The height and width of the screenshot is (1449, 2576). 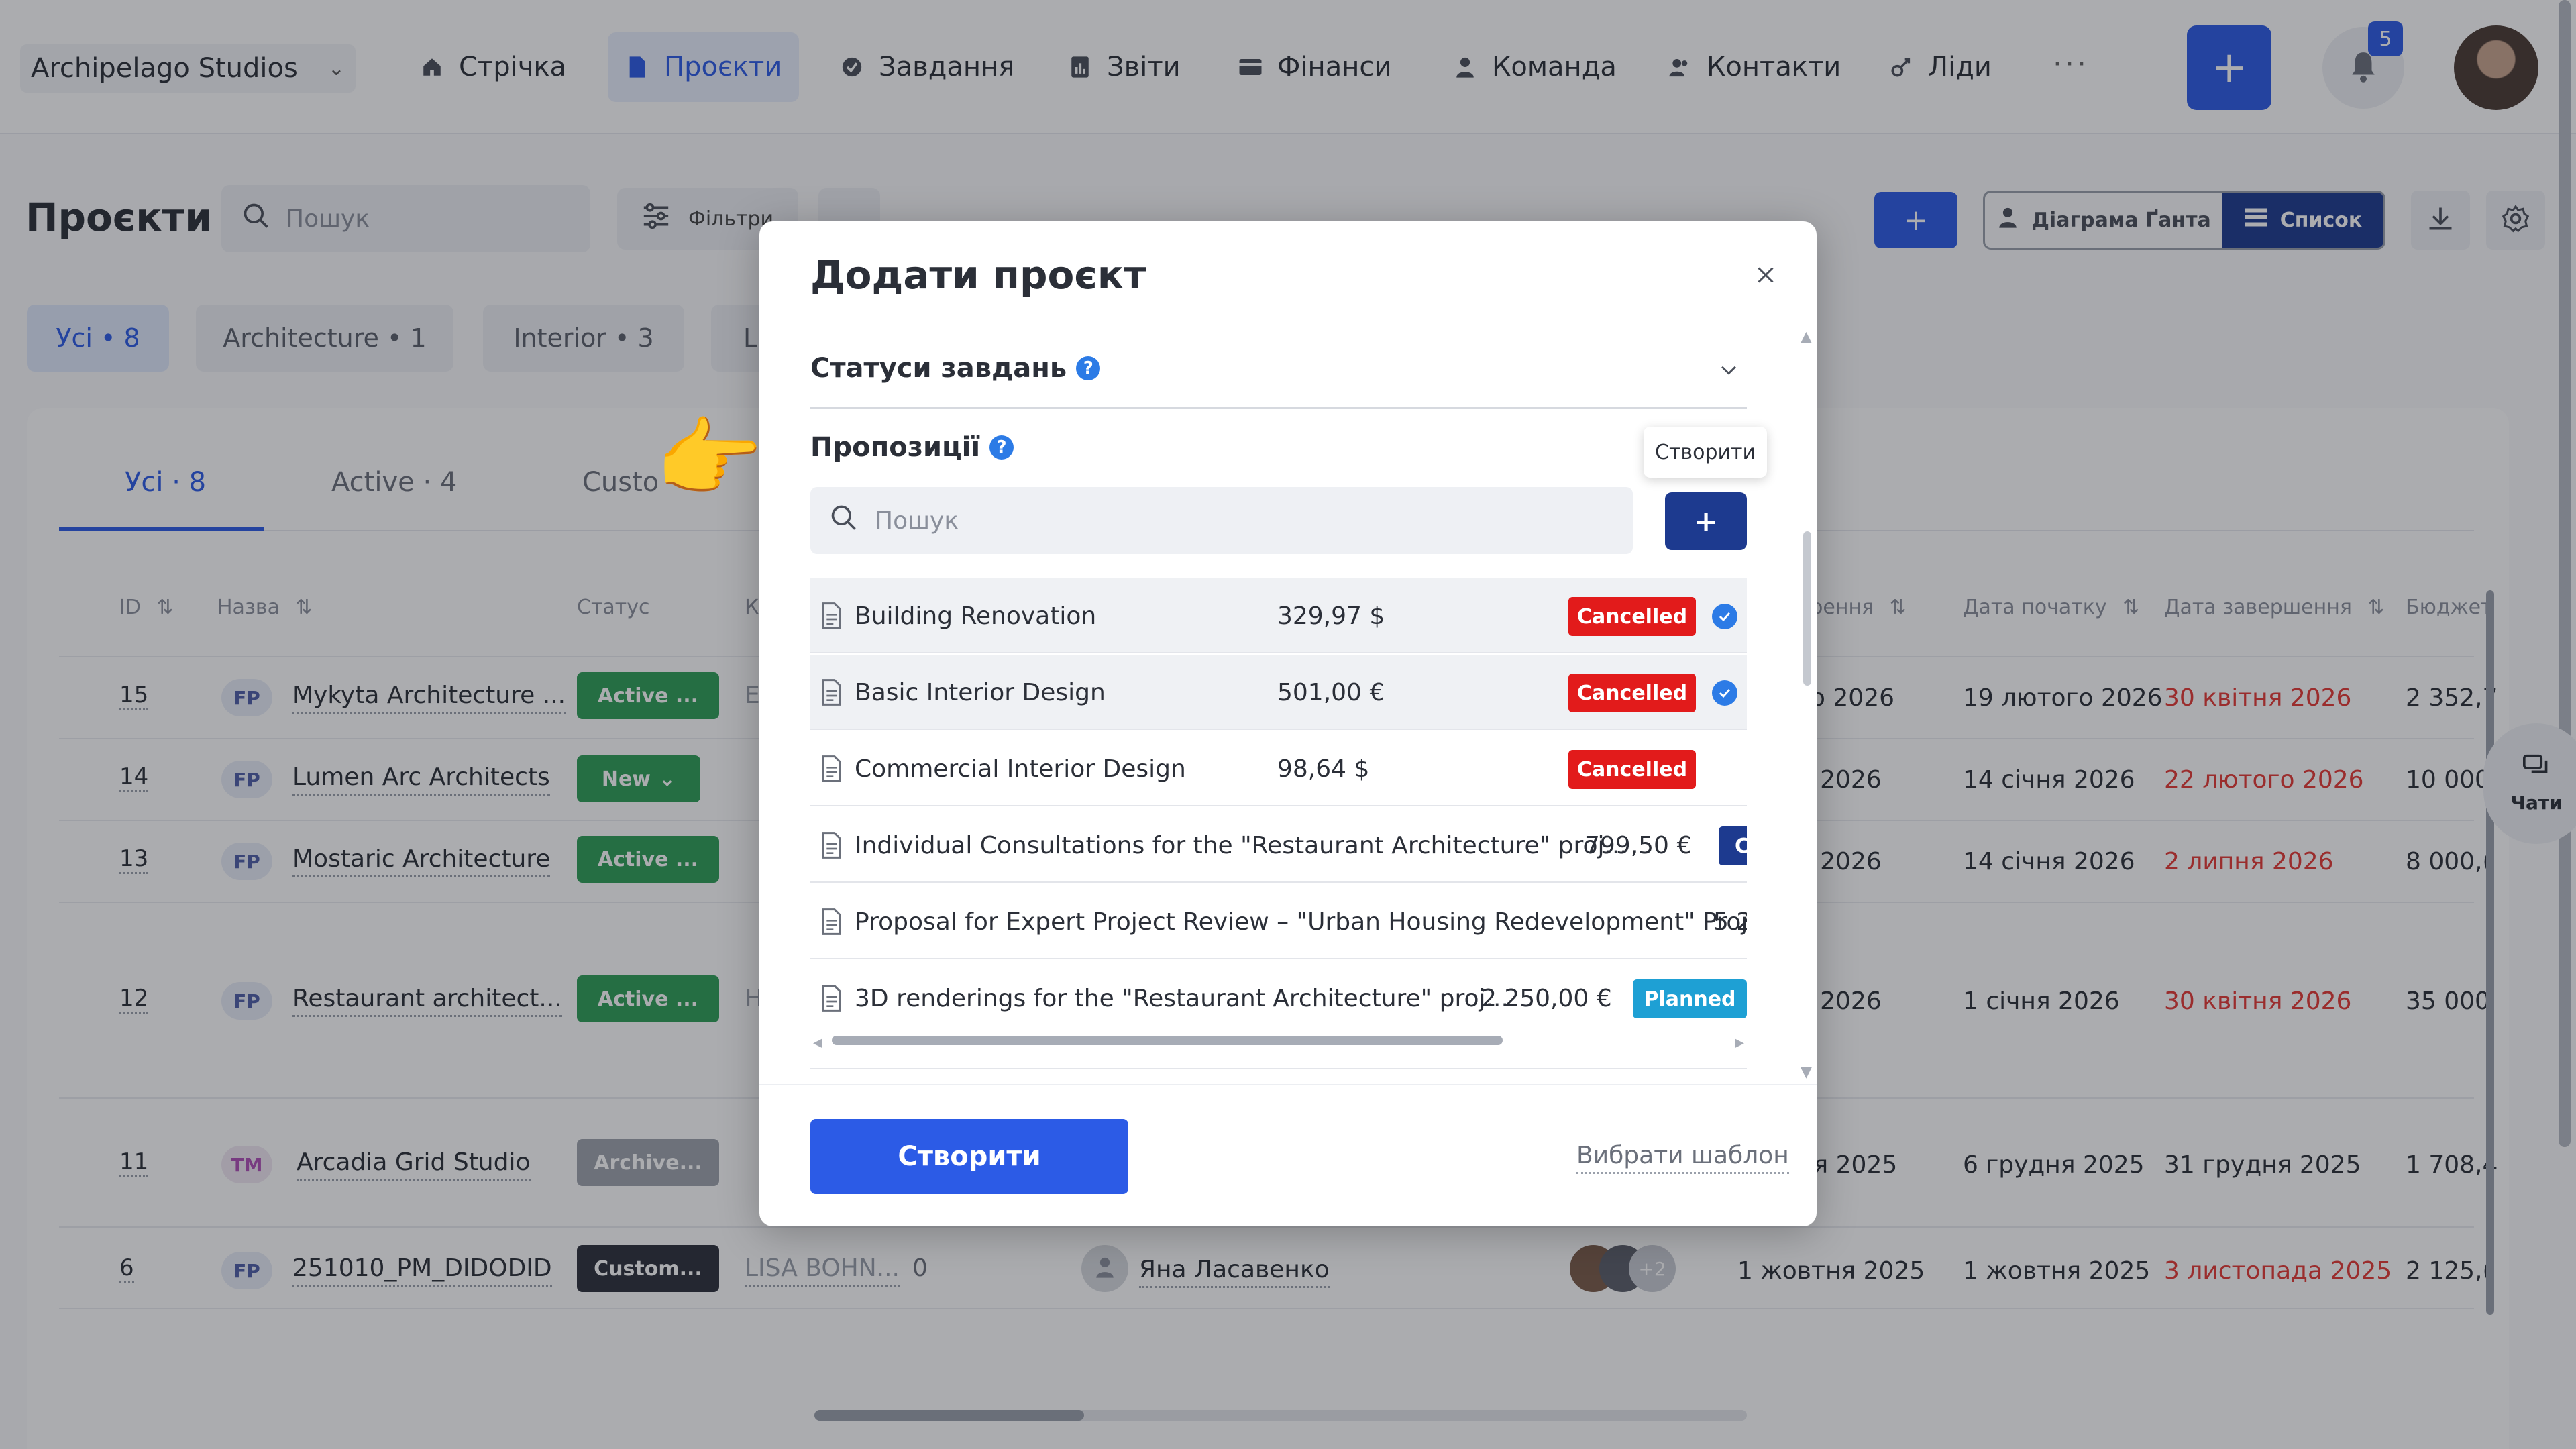 What do you see at coordinates (1167, 1040) in the screenshot?
I see `proposals-horizontal-scroll-thumb` at bounding box center [1167, 1040].